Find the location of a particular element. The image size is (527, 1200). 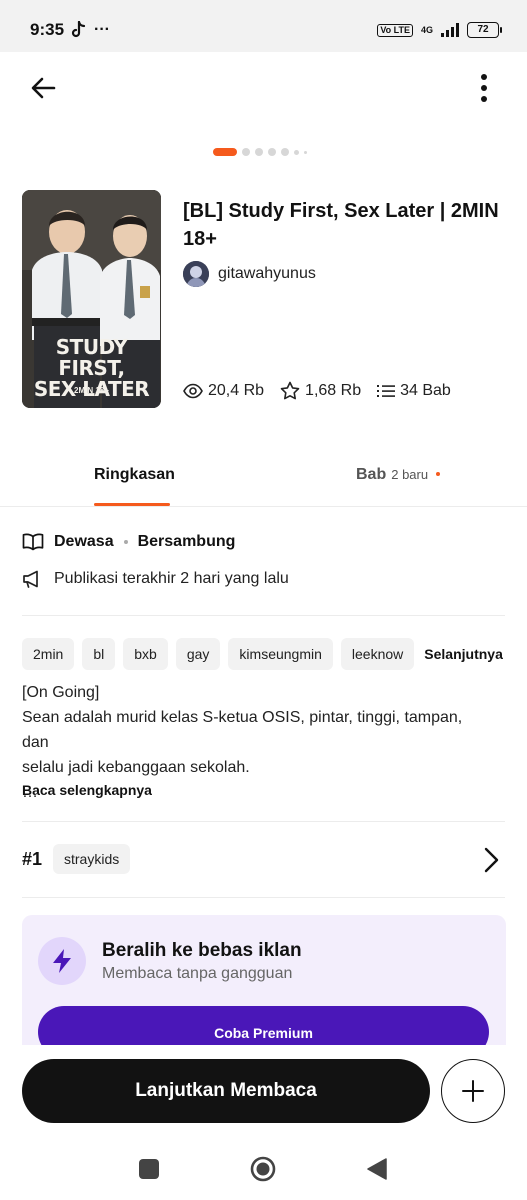

tag-chip: bl is located at coordinates (99, 654).